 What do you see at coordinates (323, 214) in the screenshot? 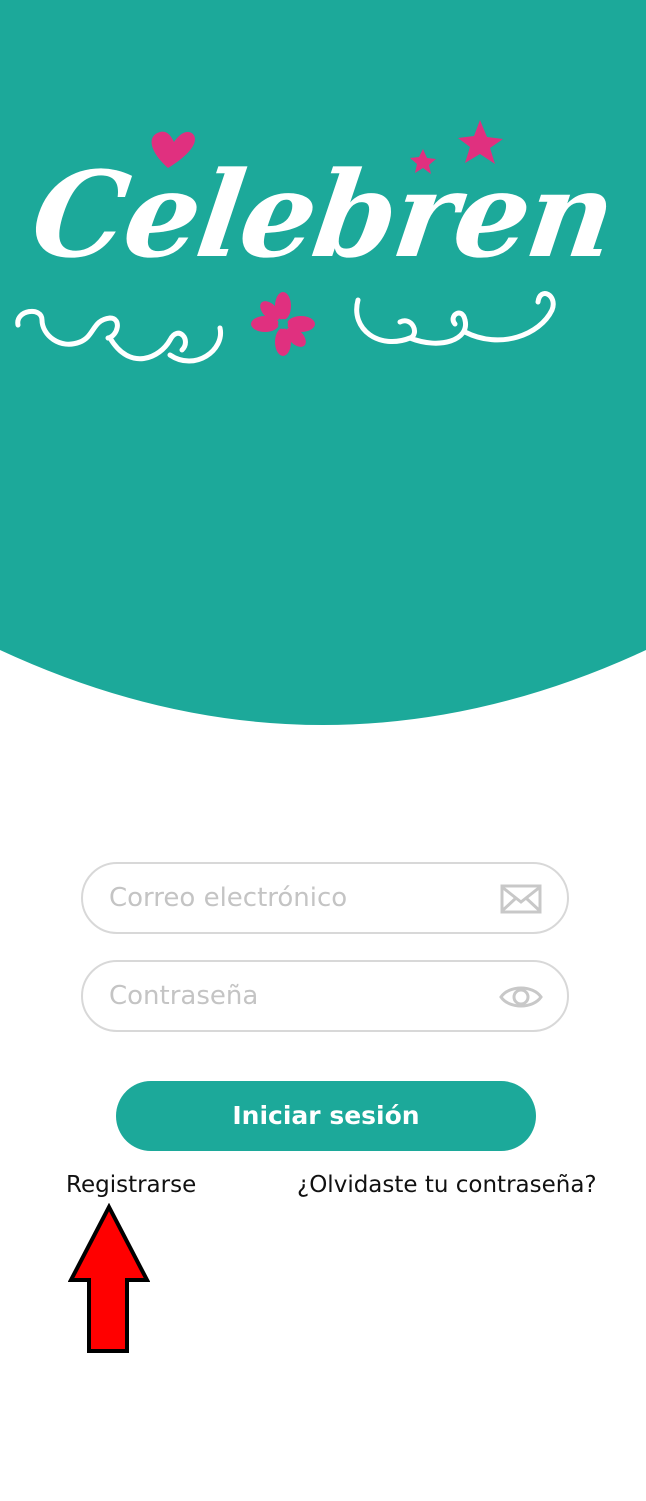
I see `app-logo: Celebren` at bounding box center [323, 214].